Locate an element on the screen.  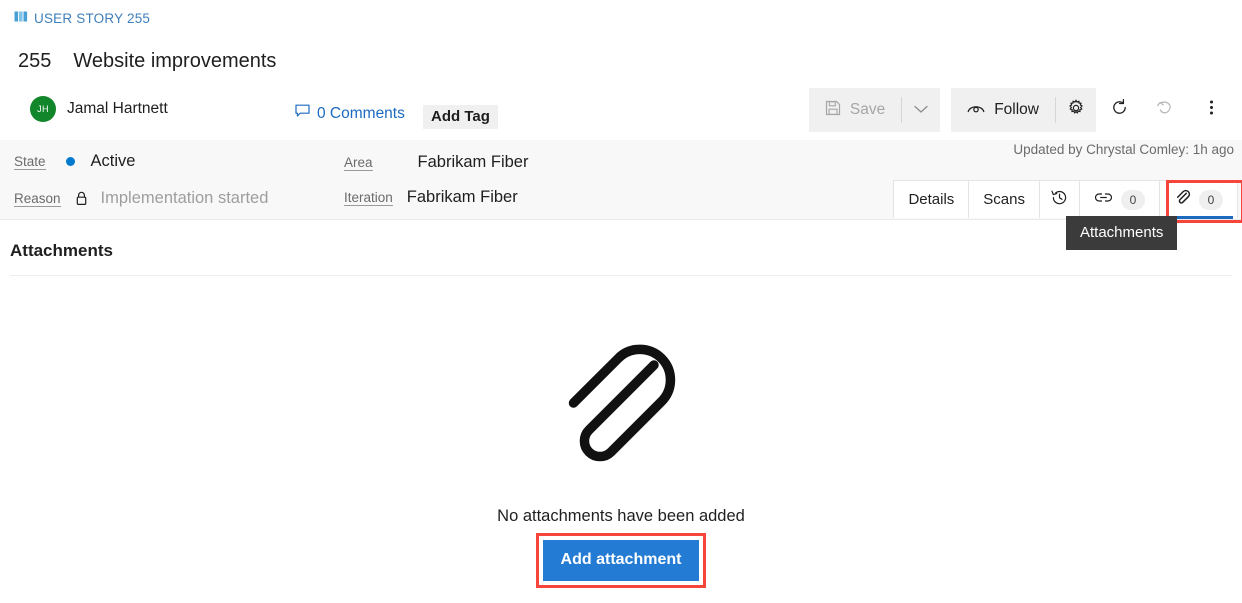
more-actions-button is located at coordinates (1211, 110).